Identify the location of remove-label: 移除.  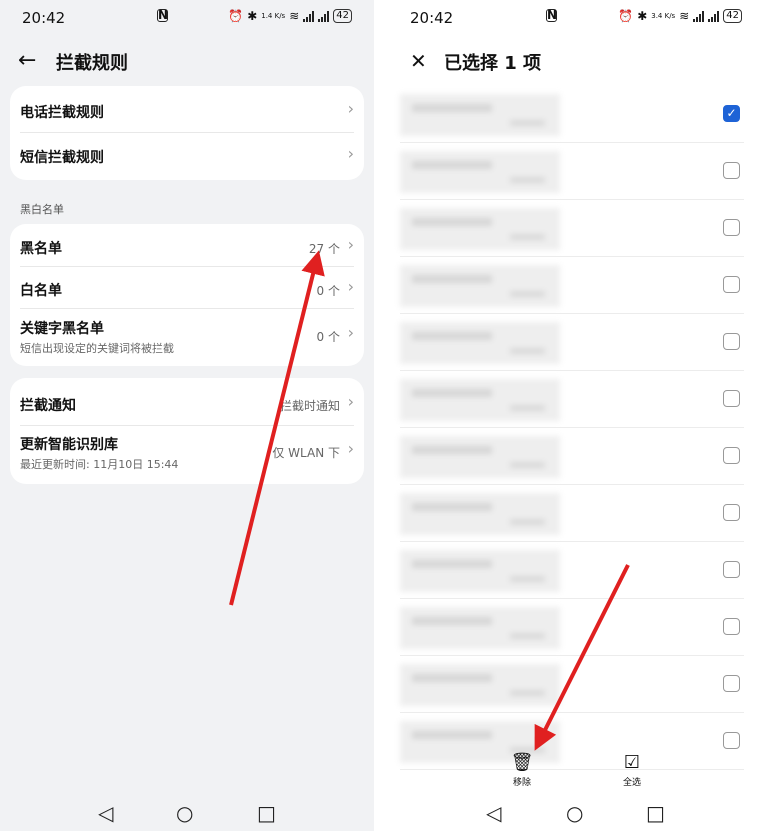
(521, 783).